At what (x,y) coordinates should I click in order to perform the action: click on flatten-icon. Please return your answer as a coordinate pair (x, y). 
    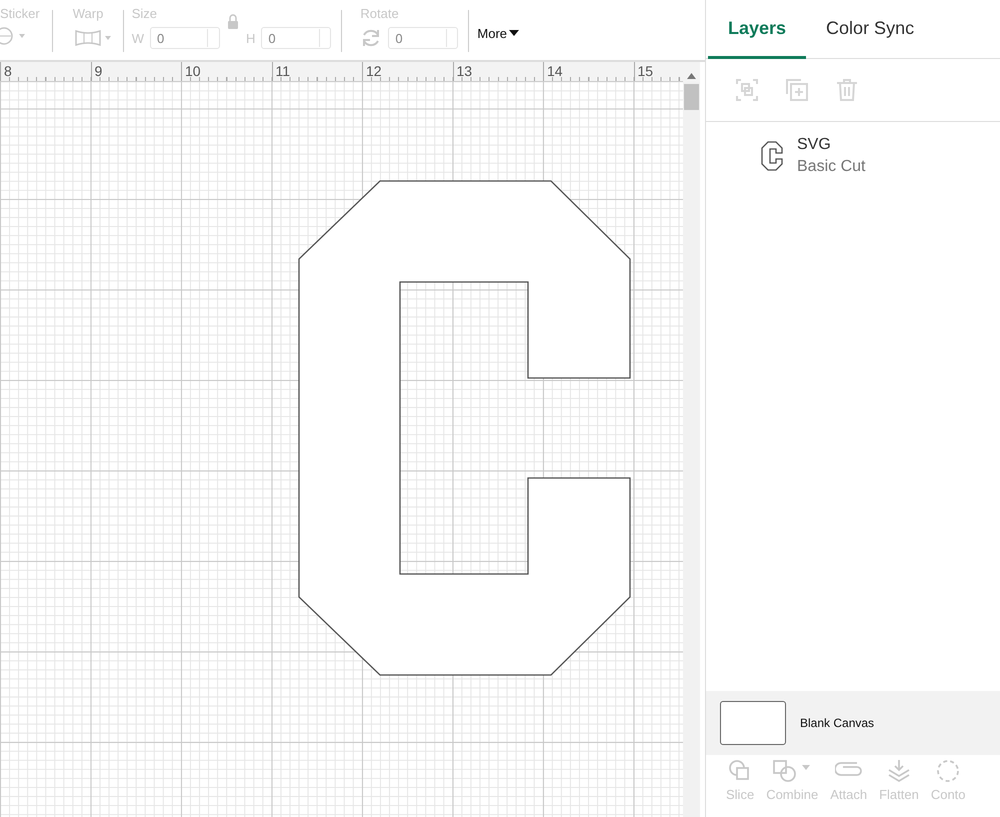
    Looking at the image, I should click on (899, 771).